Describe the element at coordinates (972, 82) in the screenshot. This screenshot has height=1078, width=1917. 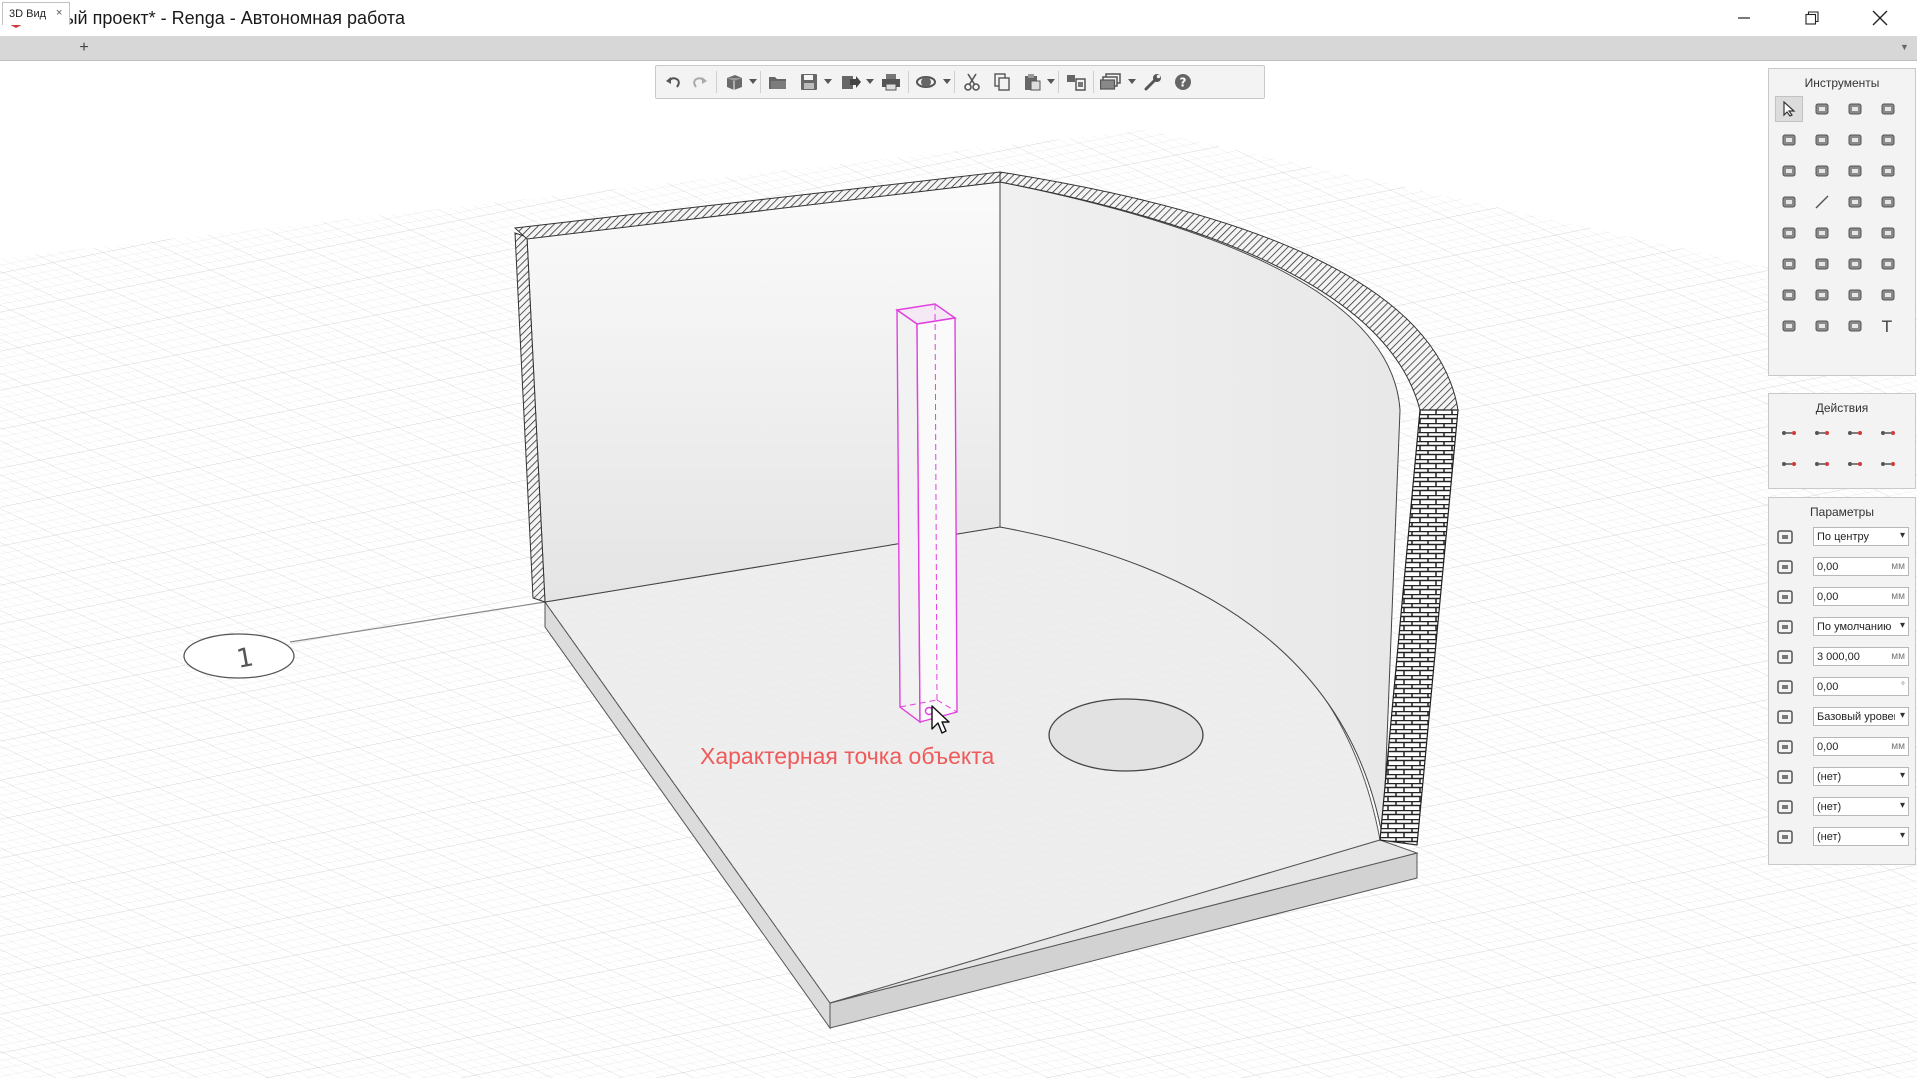
I see `cut-button` at that location.